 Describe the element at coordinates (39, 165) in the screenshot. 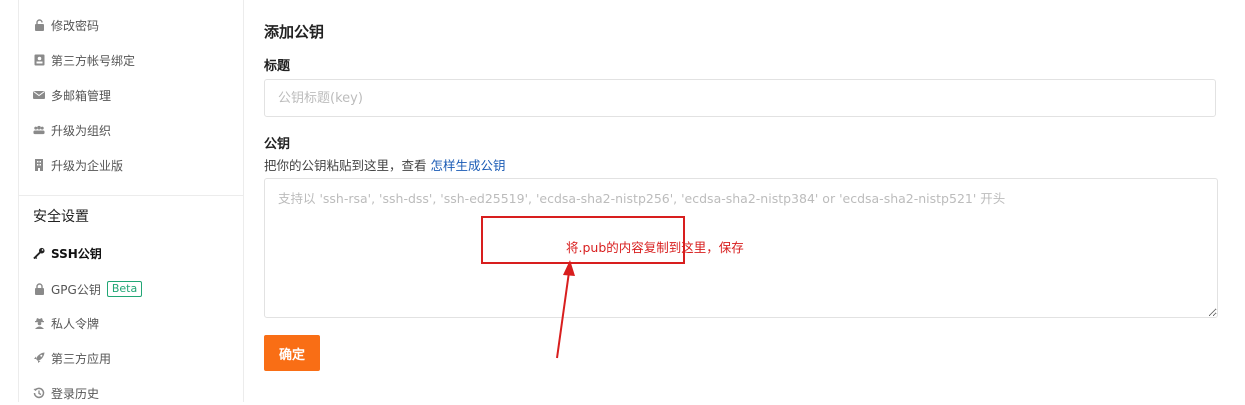

I see `building-icon` at that location.